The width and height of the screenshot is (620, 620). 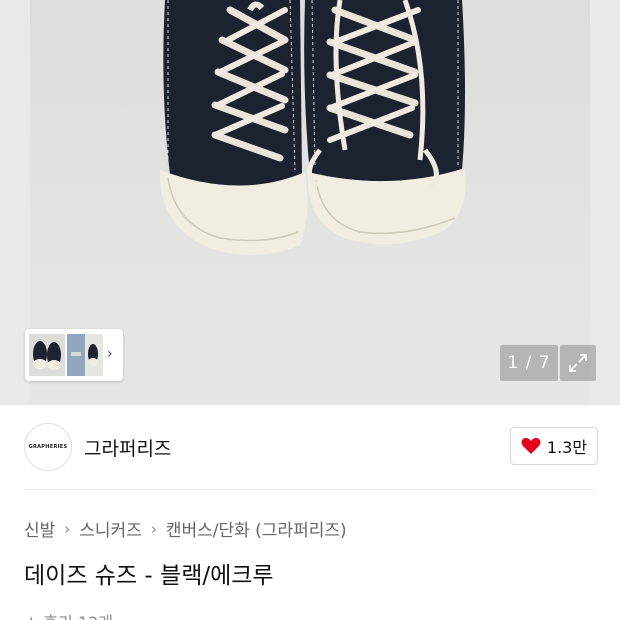 What do you see at coordinates (39, 528) in the screenshot?
I see `breadcrumb-item-shoes: 신발` at bounding box center [39, 528].